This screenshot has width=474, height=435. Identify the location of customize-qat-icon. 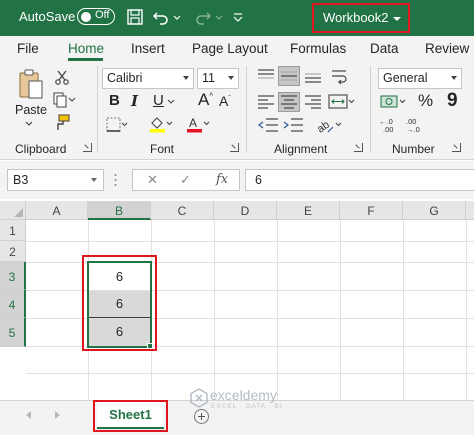
(238, 17).